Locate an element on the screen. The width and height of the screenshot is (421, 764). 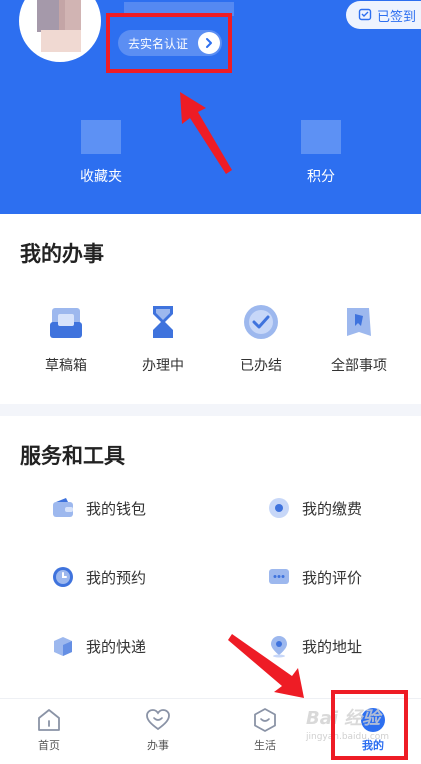
comment-icon is located at coordinates (279, 577).